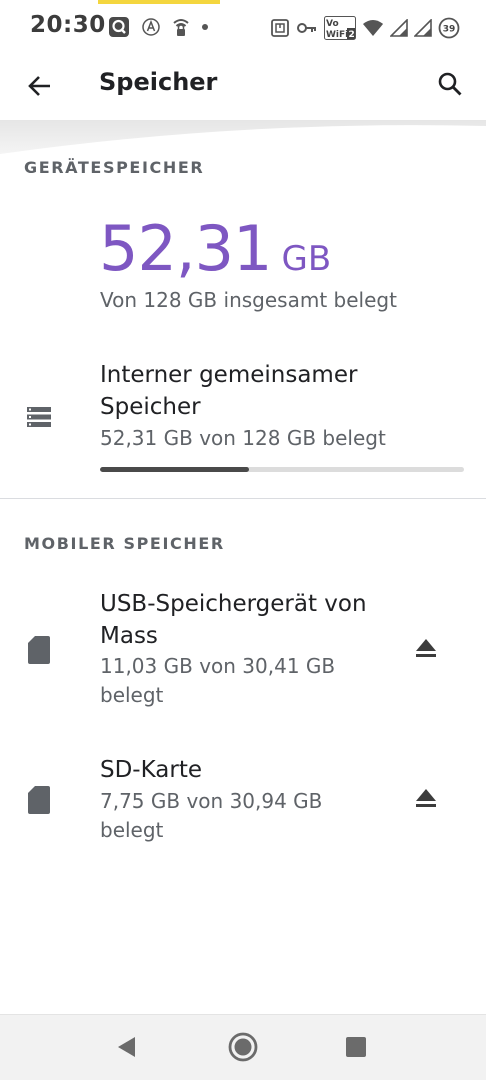 The height and width of the screenshot is (1080, 486). I want to click on nav-recents-button, so click(356, 1049).